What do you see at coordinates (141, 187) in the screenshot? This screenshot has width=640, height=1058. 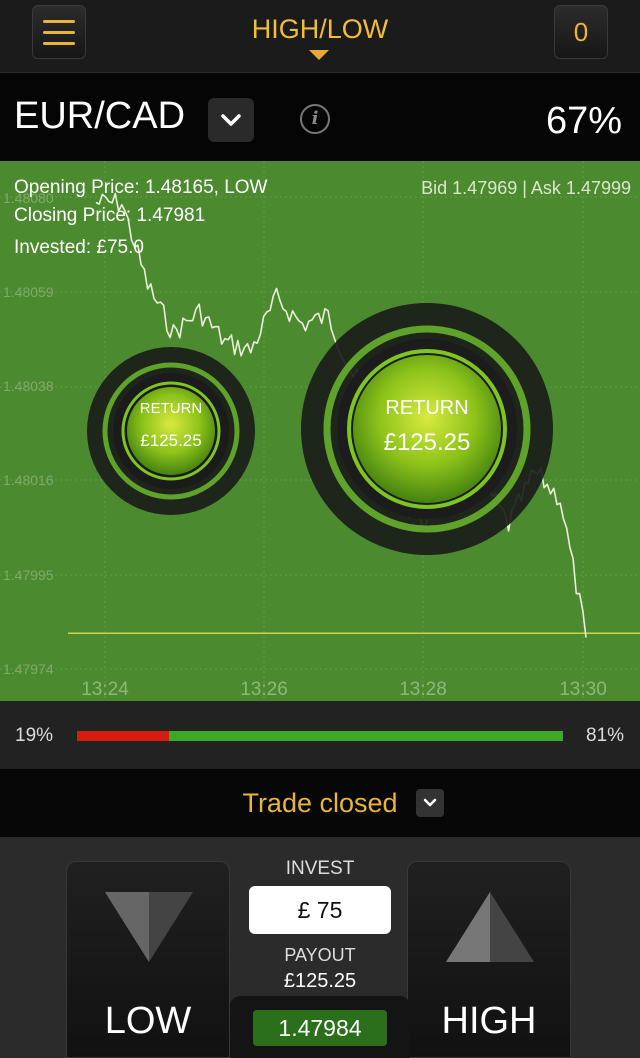 I see `opening-price: Opening Price: 1.48165, LOW` at bounding box center [141, 187].